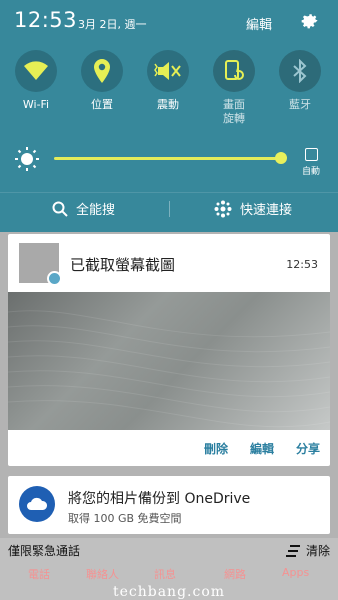  I want to click on dock-phone-label: 電話, so click(39, 574).